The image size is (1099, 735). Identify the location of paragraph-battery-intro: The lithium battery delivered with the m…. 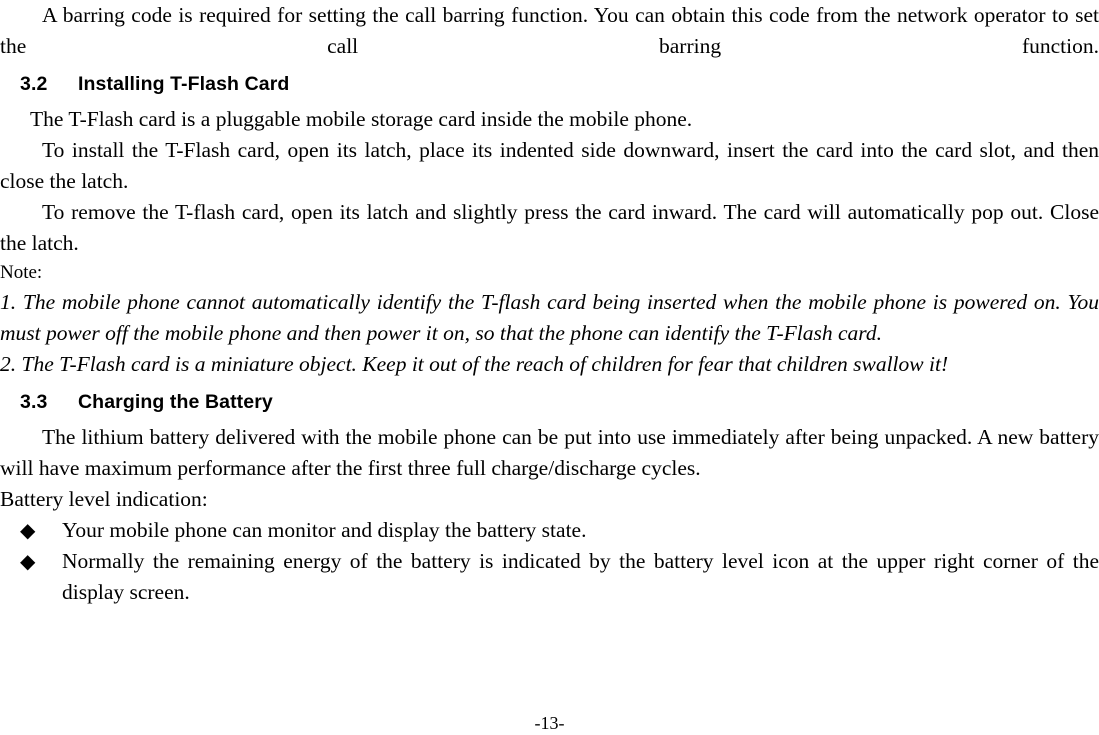
(549, 452).